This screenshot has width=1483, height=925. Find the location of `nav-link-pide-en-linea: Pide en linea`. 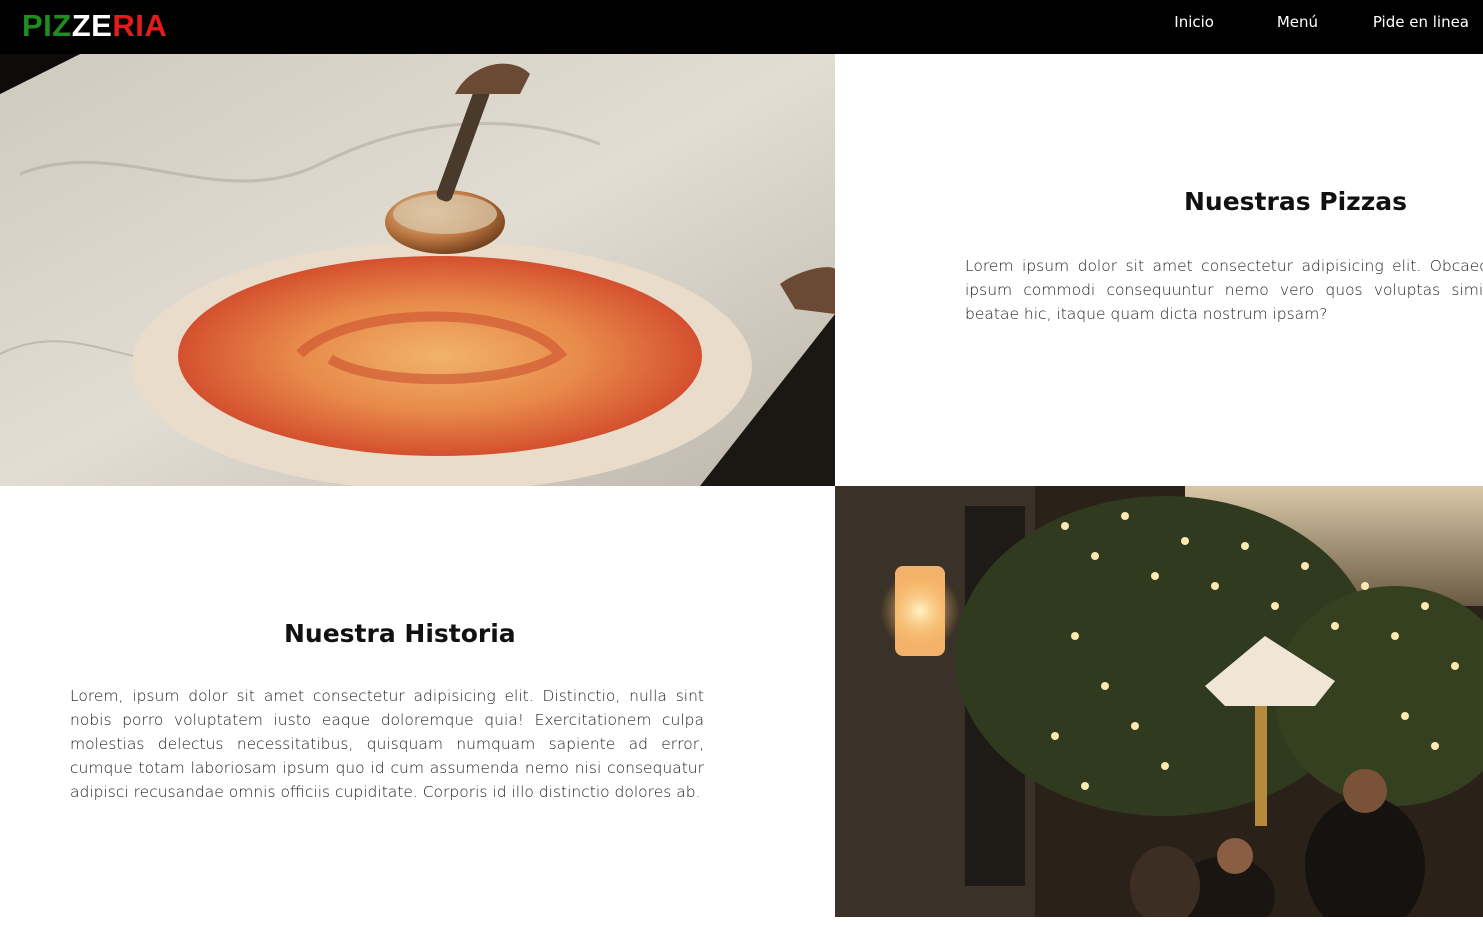

nav-link-pide-en-linea: Pide en linea is located at coordinates (1421, 22).